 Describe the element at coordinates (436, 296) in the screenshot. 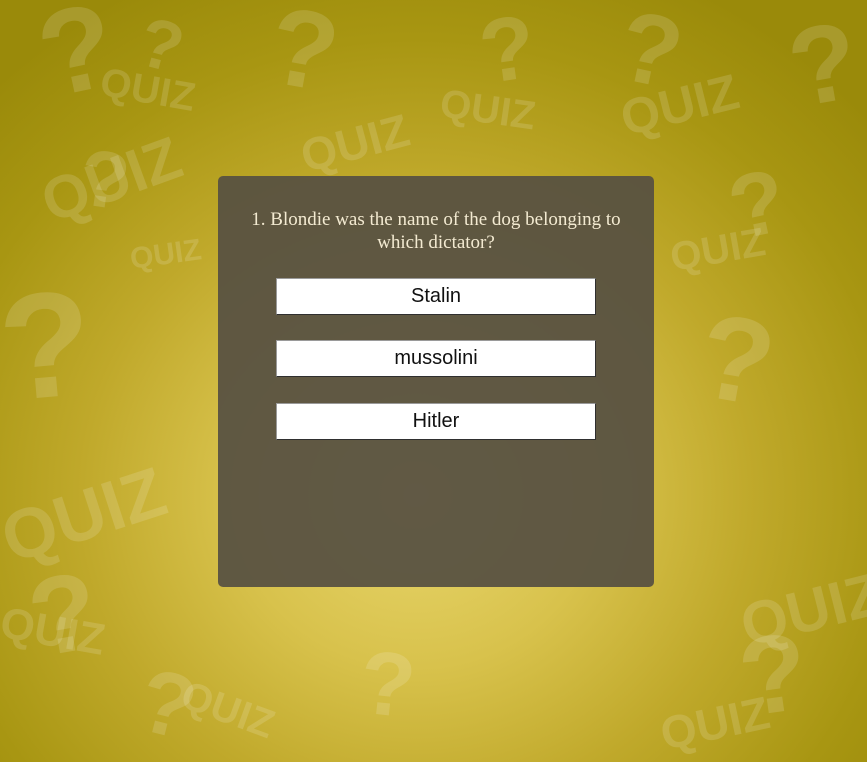

I see `answer-button-stalin: Stalin` at that location.